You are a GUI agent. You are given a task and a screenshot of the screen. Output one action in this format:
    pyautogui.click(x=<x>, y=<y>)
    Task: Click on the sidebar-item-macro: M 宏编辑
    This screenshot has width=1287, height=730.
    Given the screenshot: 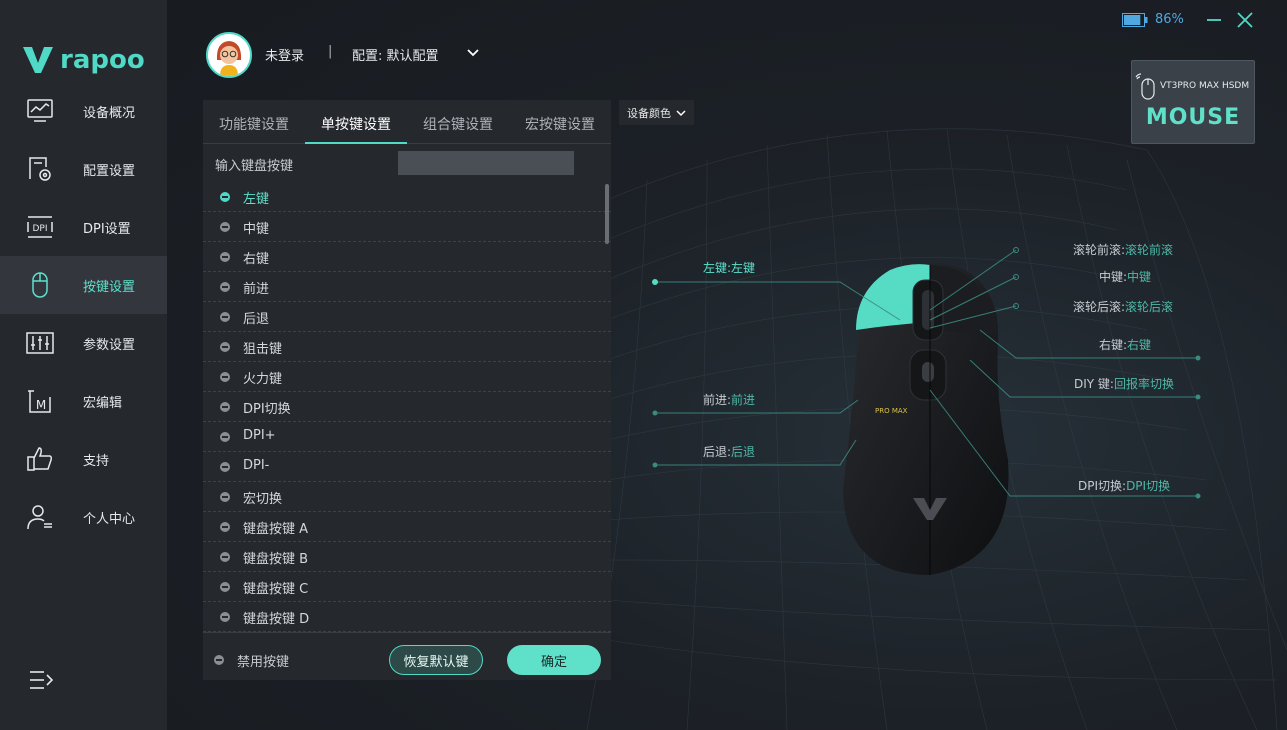 What is the action you would take?
    pyautogui.click(x=83, y=401)
    